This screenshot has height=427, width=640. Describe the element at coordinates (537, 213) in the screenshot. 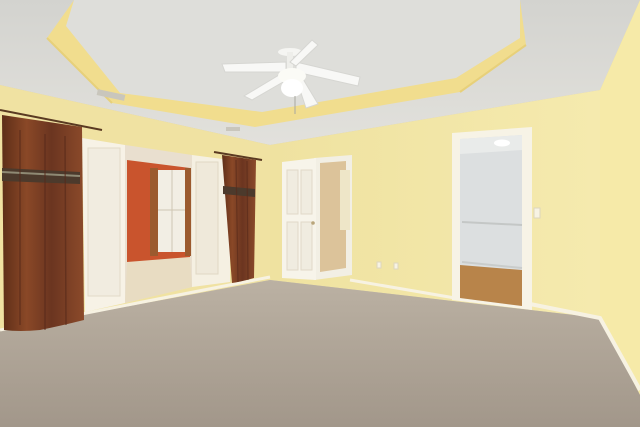

I see `light-switch-icon` at that location.